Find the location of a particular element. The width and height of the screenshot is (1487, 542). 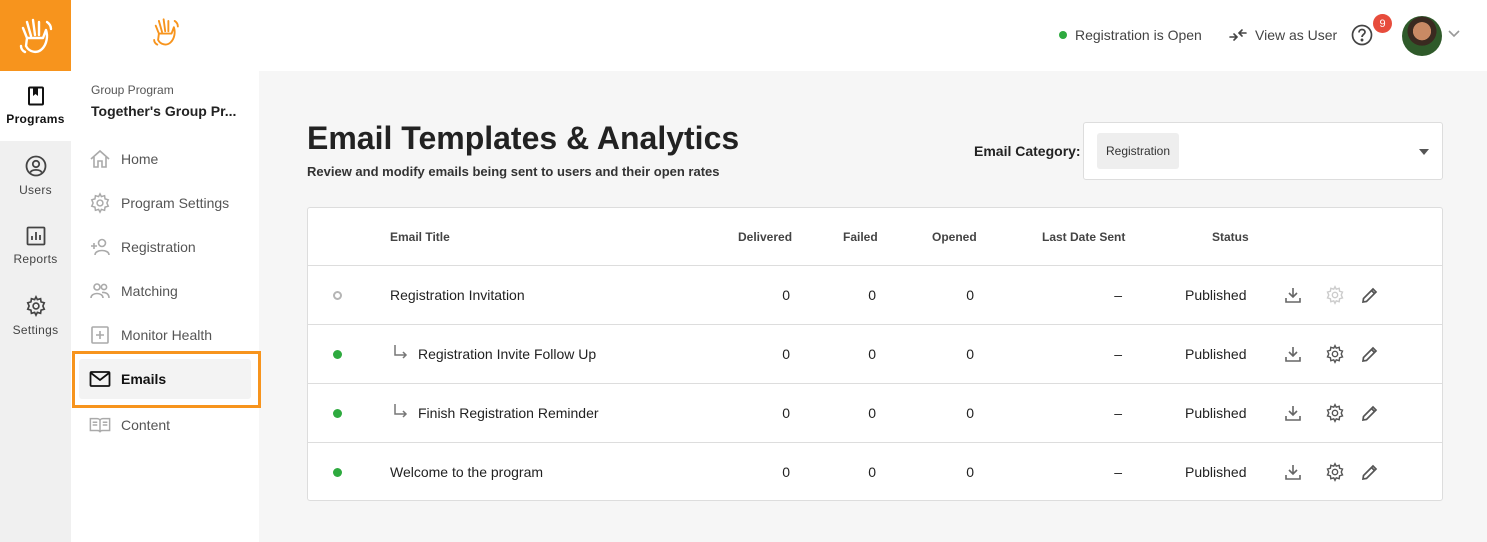

inactive-dot-icon is located at coordinates (337, 295).